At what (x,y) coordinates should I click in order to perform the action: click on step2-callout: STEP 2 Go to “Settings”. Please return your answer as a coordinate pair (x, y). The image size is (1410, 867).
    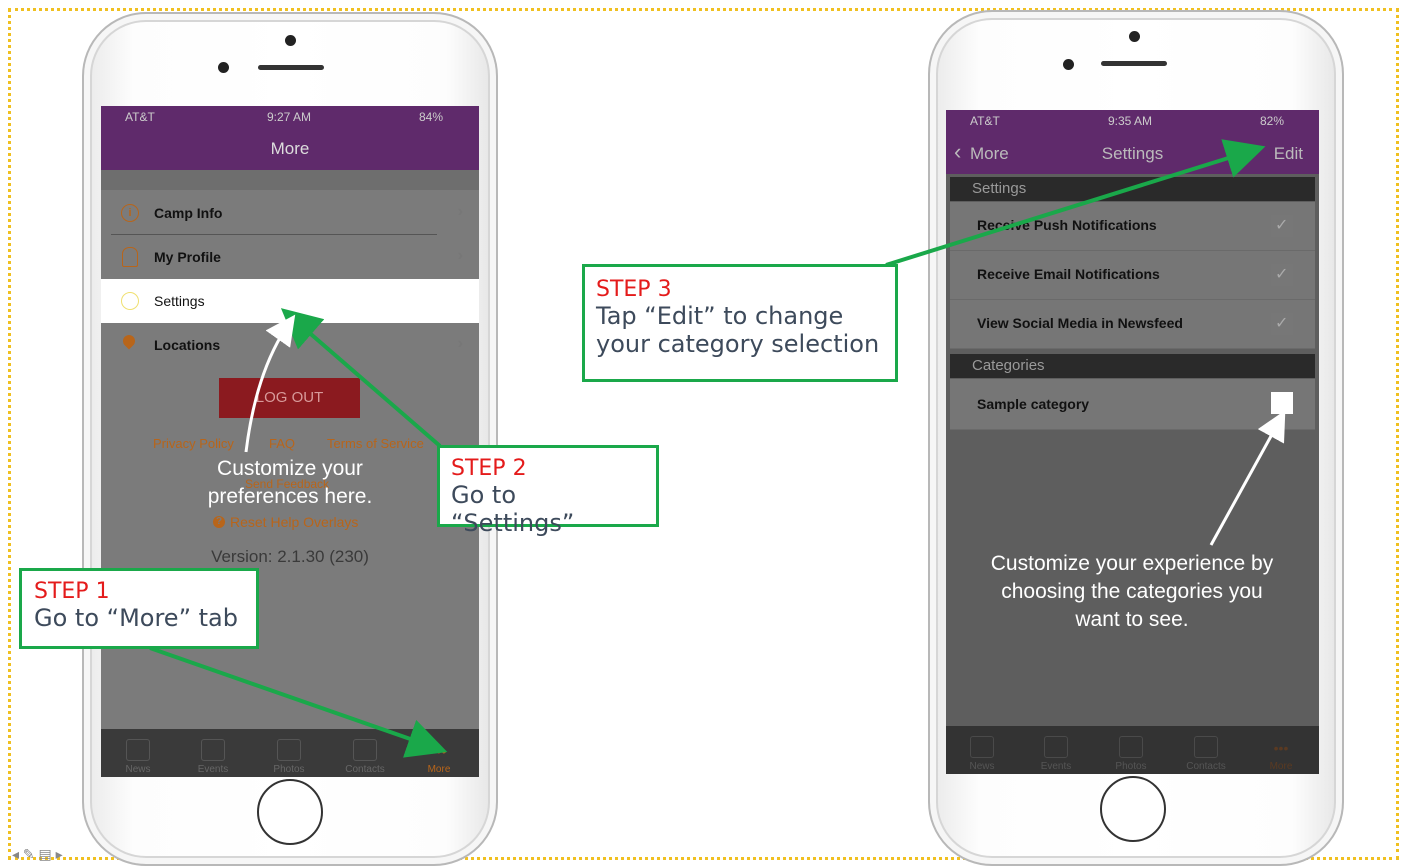
    Looking at the image, I should click on (548, 491).